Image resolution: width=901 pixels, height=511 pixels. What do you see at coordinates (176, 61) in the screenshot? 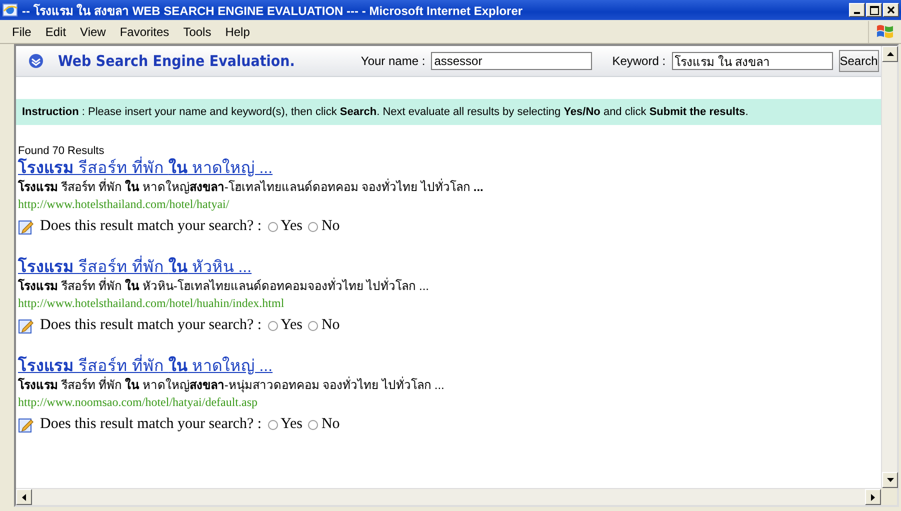
I see `page-title: Web Search Engine Evaluation.` at bounding box center [176, 61].